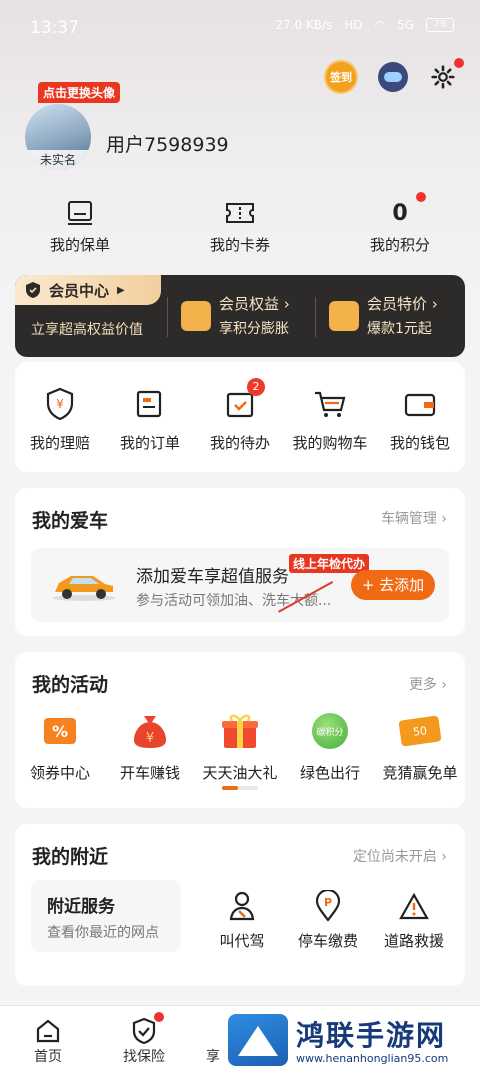 The image size is (480, 1073). What do you see at coordinates (80, 213) in the screenshot?
I see `policy-icon` at bounding box center [80, 213].